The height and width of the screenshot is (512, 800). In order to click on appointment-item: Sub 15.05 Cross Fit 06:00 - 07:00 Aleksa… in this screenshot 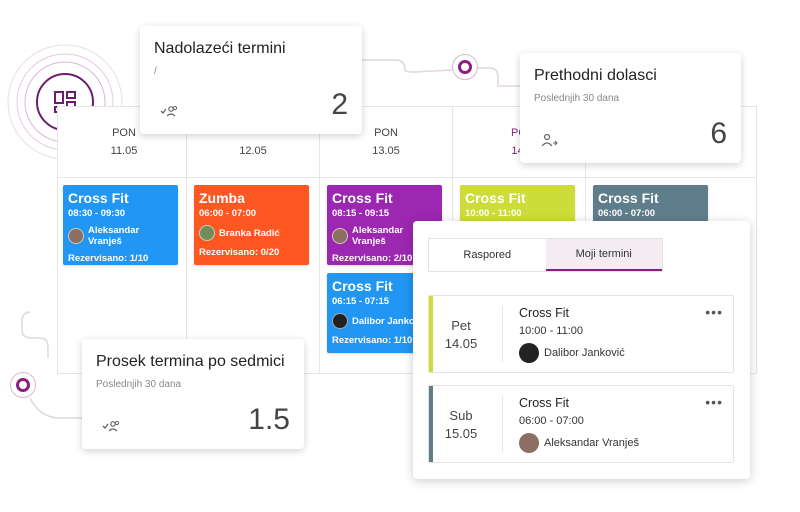, I will do `click(581, 424)`.